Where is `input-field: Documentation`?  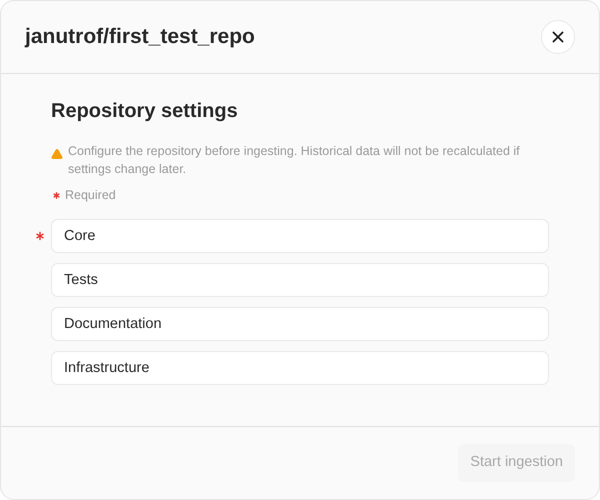
input-field: Documentation is located at coordinates (300, 323).